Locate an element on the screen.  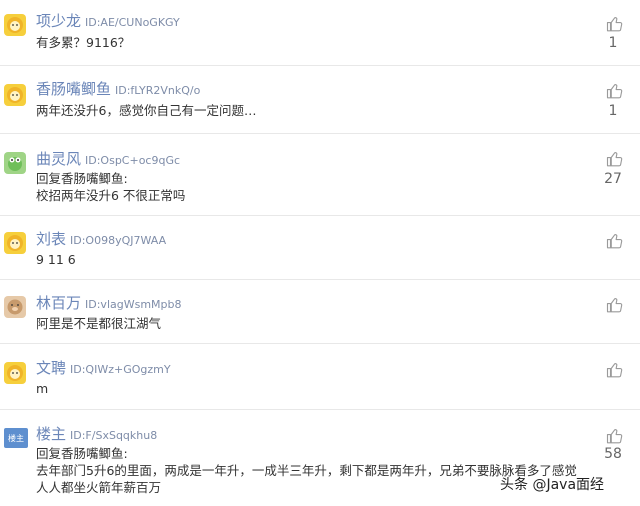
comment-line: 9 11 6 is located at coordinates (56, 259).